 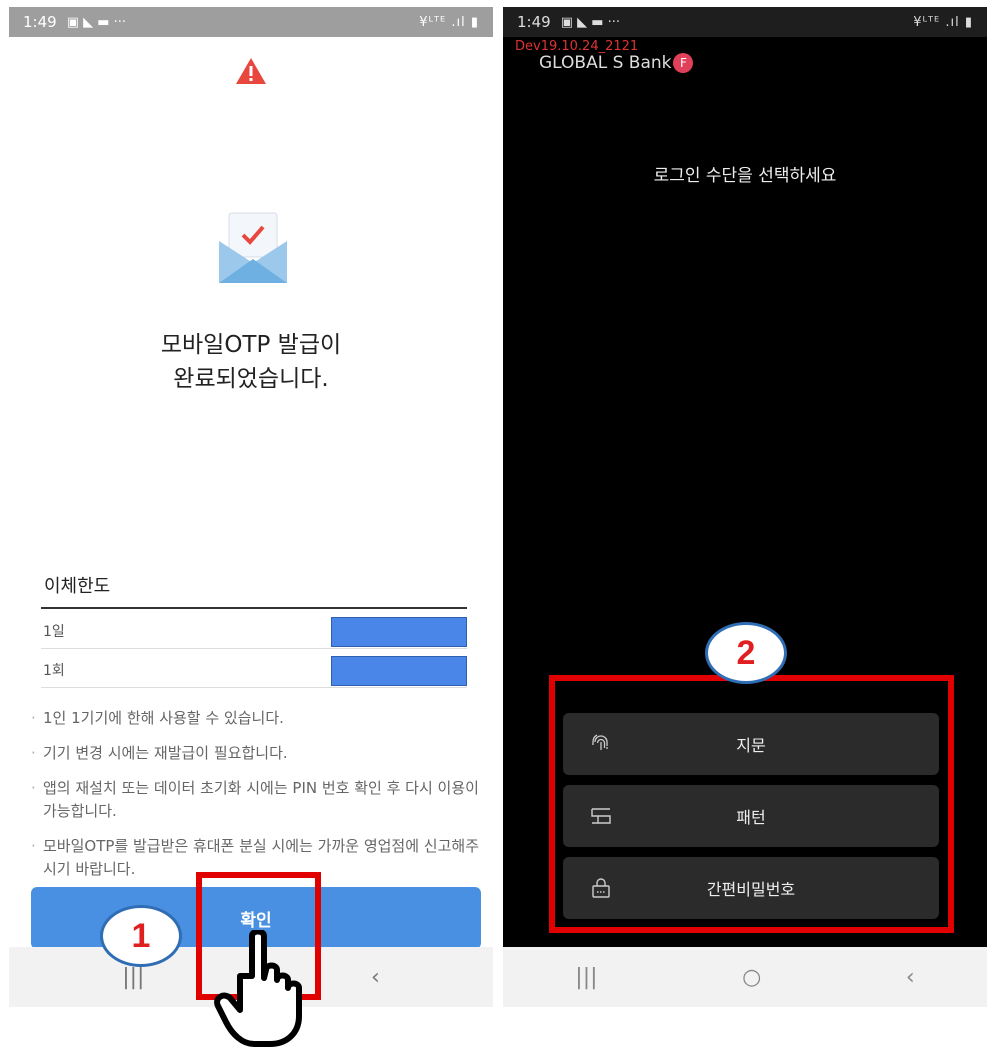 I want to click on home-button: ○, so click(x=751, y=977).